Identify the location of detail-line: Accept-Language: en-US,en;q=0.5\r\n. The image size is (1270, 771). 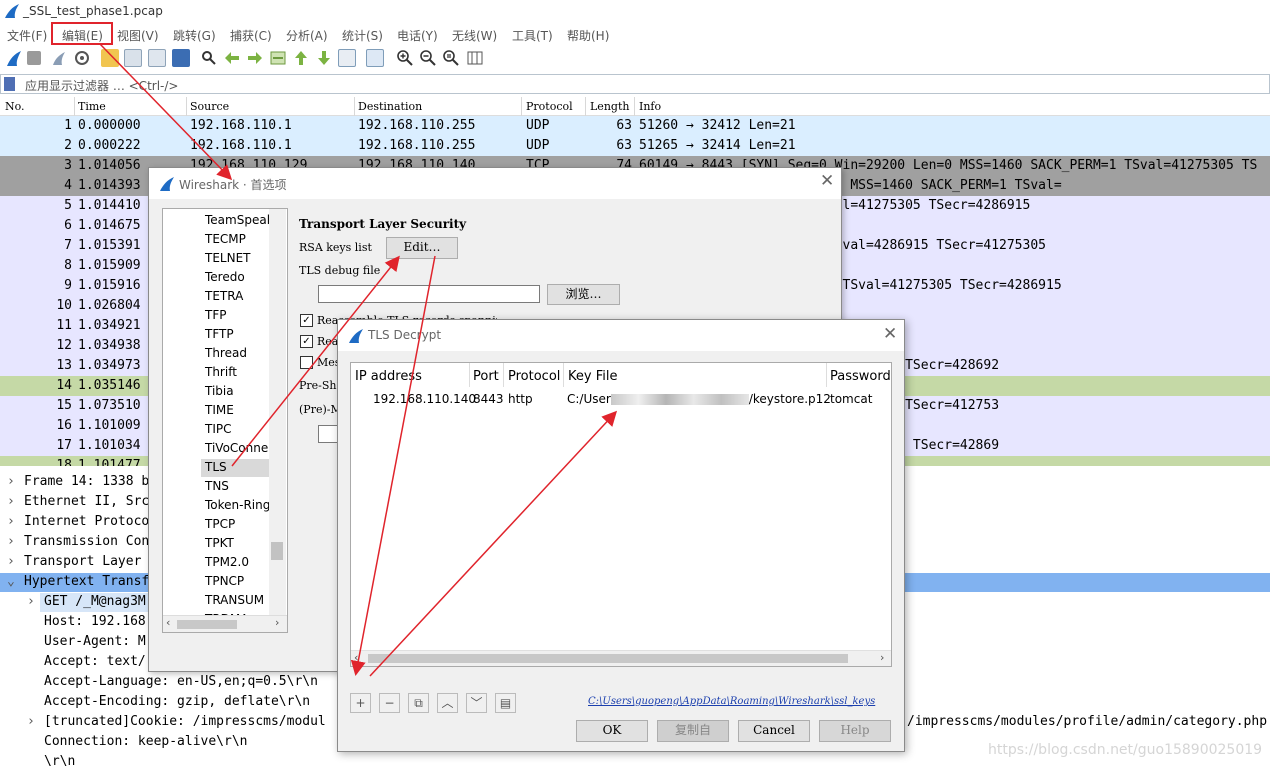
(181, 681).